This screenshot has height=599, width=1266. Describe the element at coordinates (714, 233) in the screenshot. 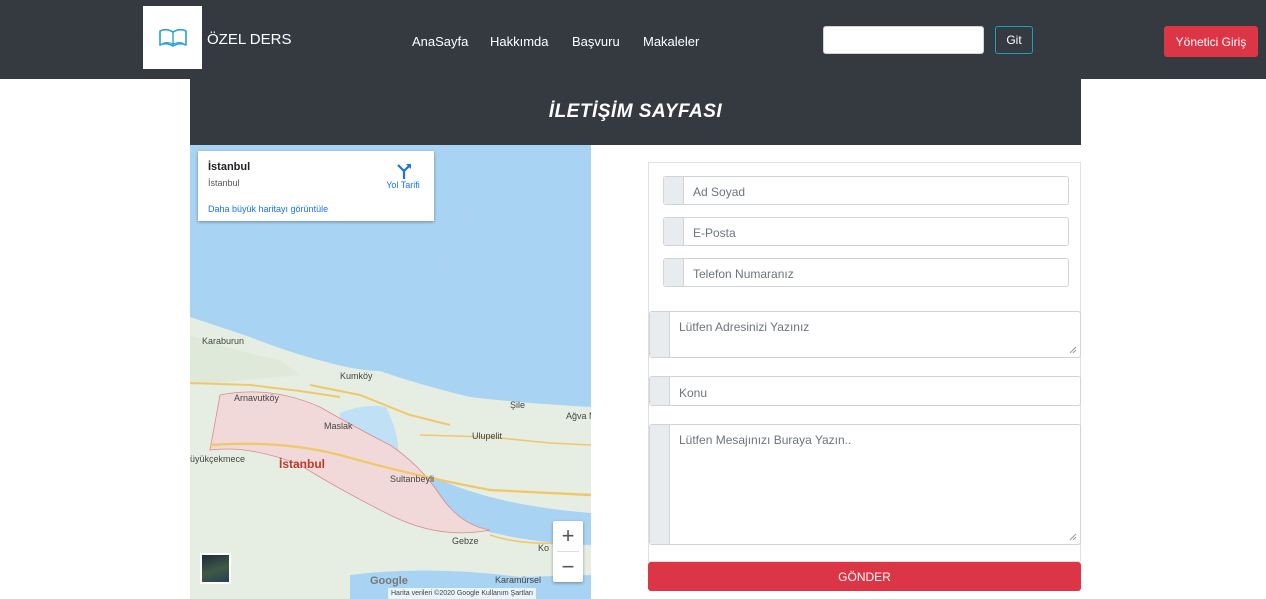

I see `email-placeholder: E-Posta` at that location.